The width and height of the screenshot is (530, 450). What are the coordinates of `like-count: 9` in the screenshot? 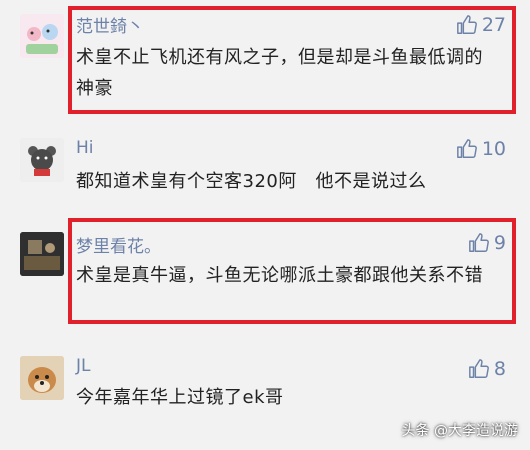 It's located at (499, 243).